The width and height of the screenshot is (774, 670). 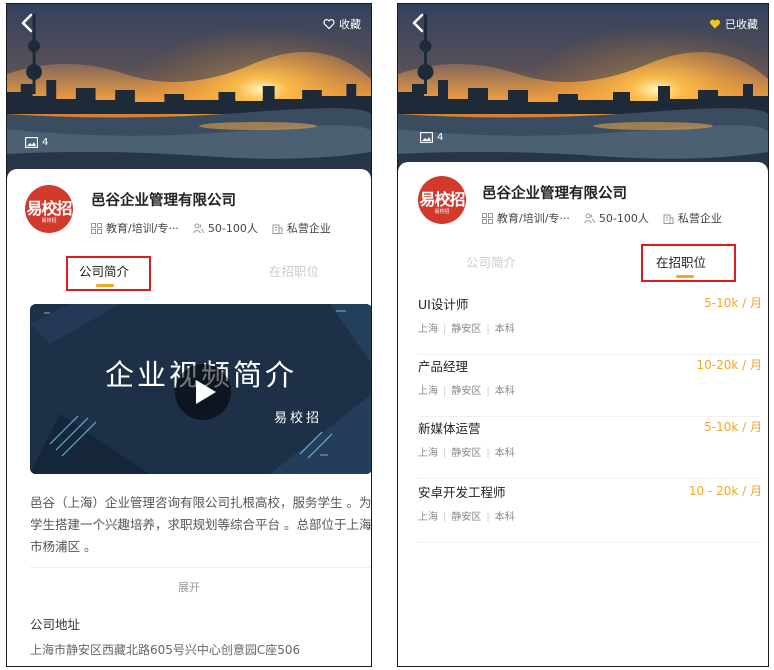 What do you see at coordinates (189, 587) in the screenshot?
I see `expand-button: 展开` at bounding box center [189, 587].